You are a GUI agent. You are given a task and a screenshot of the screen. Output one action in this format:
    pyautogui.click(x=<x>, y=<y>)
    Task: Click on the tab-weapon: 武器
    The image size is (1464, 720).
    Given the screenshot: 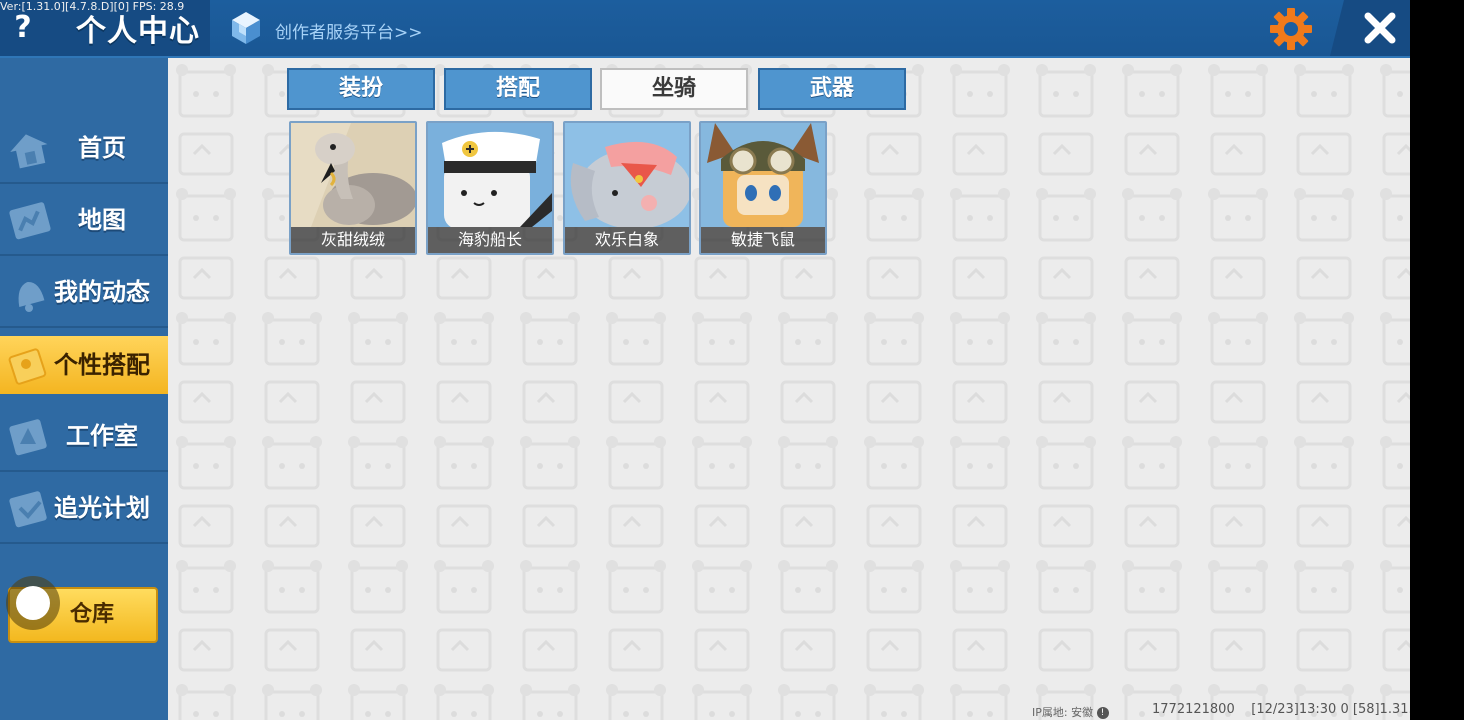 What is the action you would take?
    pyautogui.click(x=832, y=89)
    